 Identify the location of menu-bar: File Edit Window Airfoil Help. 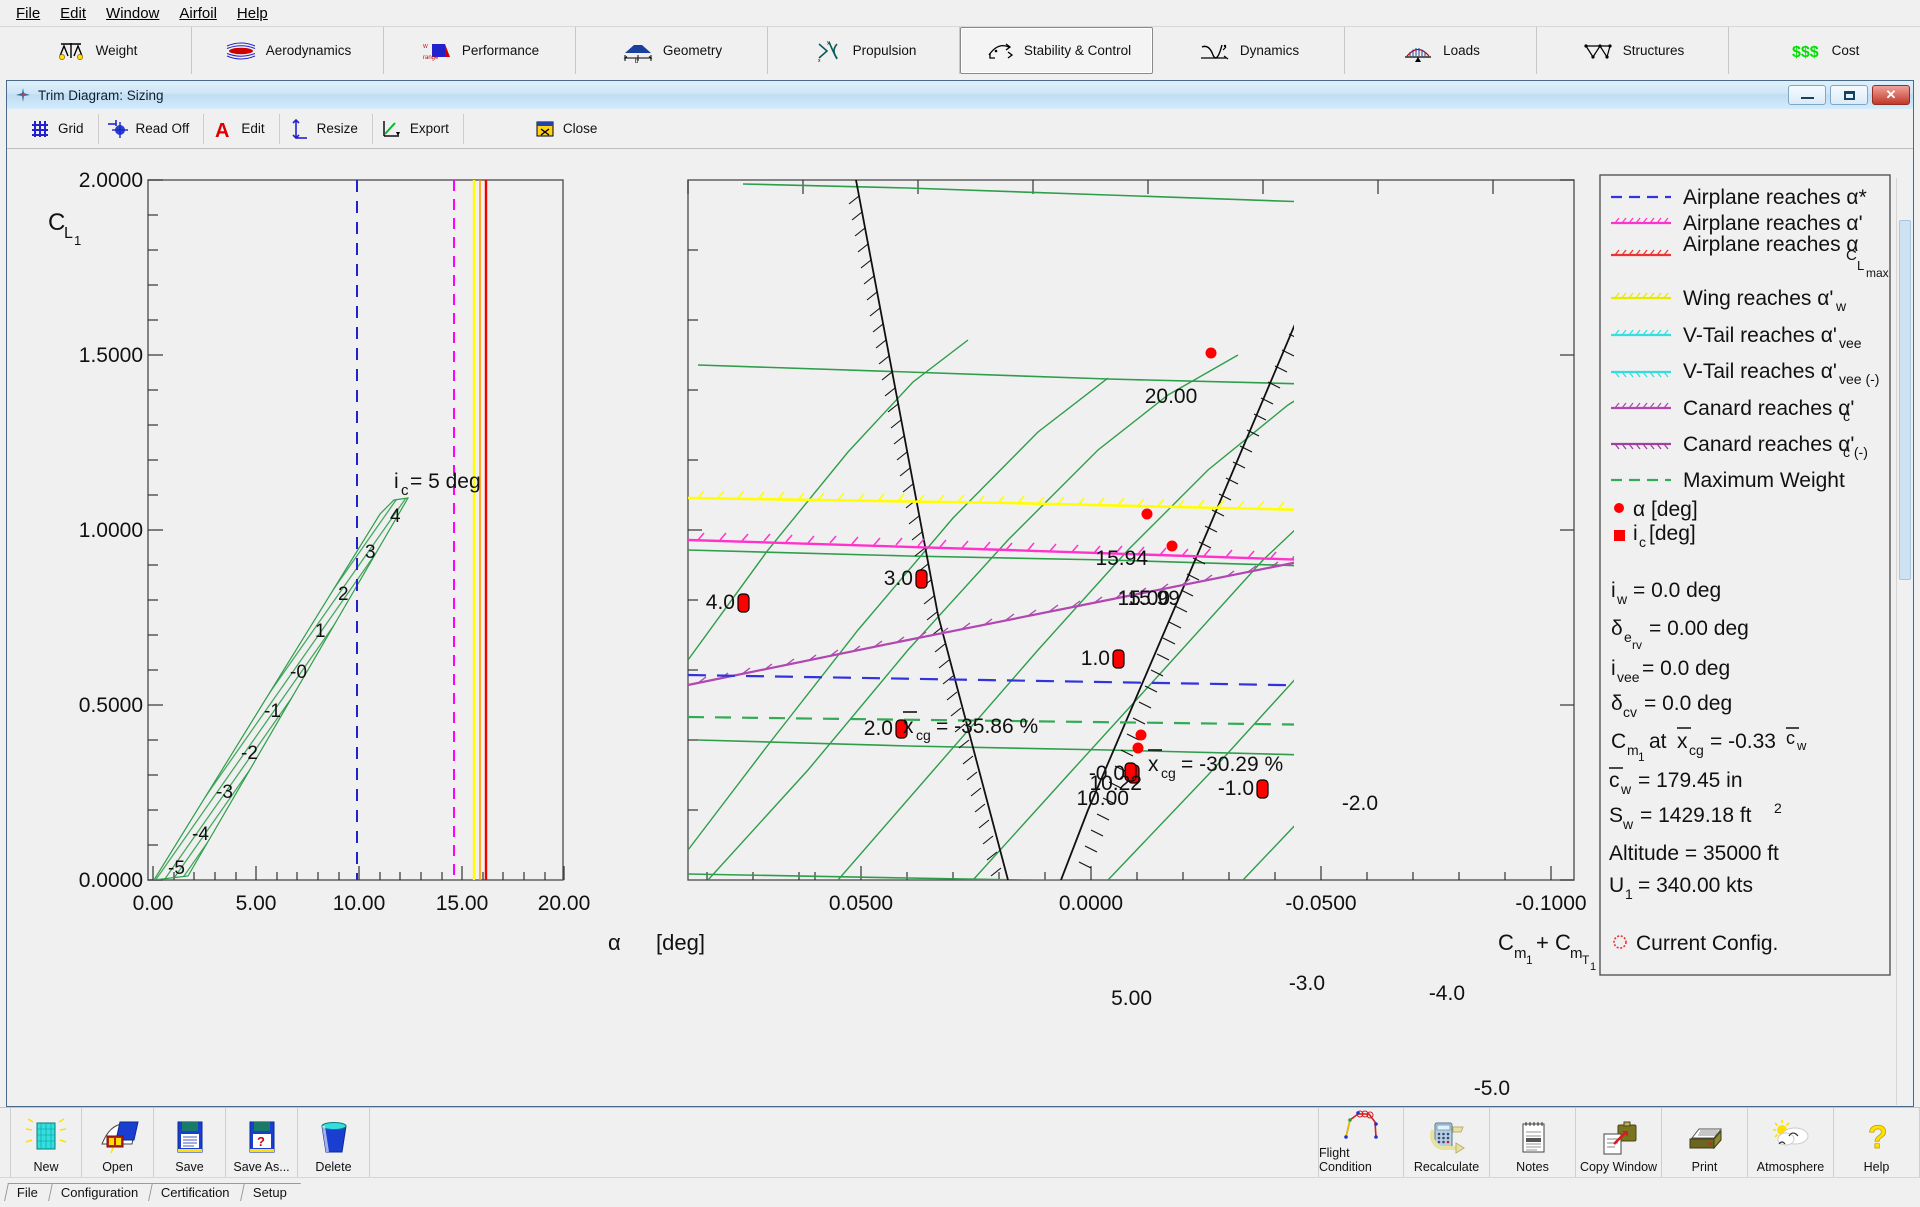
(960, 13).